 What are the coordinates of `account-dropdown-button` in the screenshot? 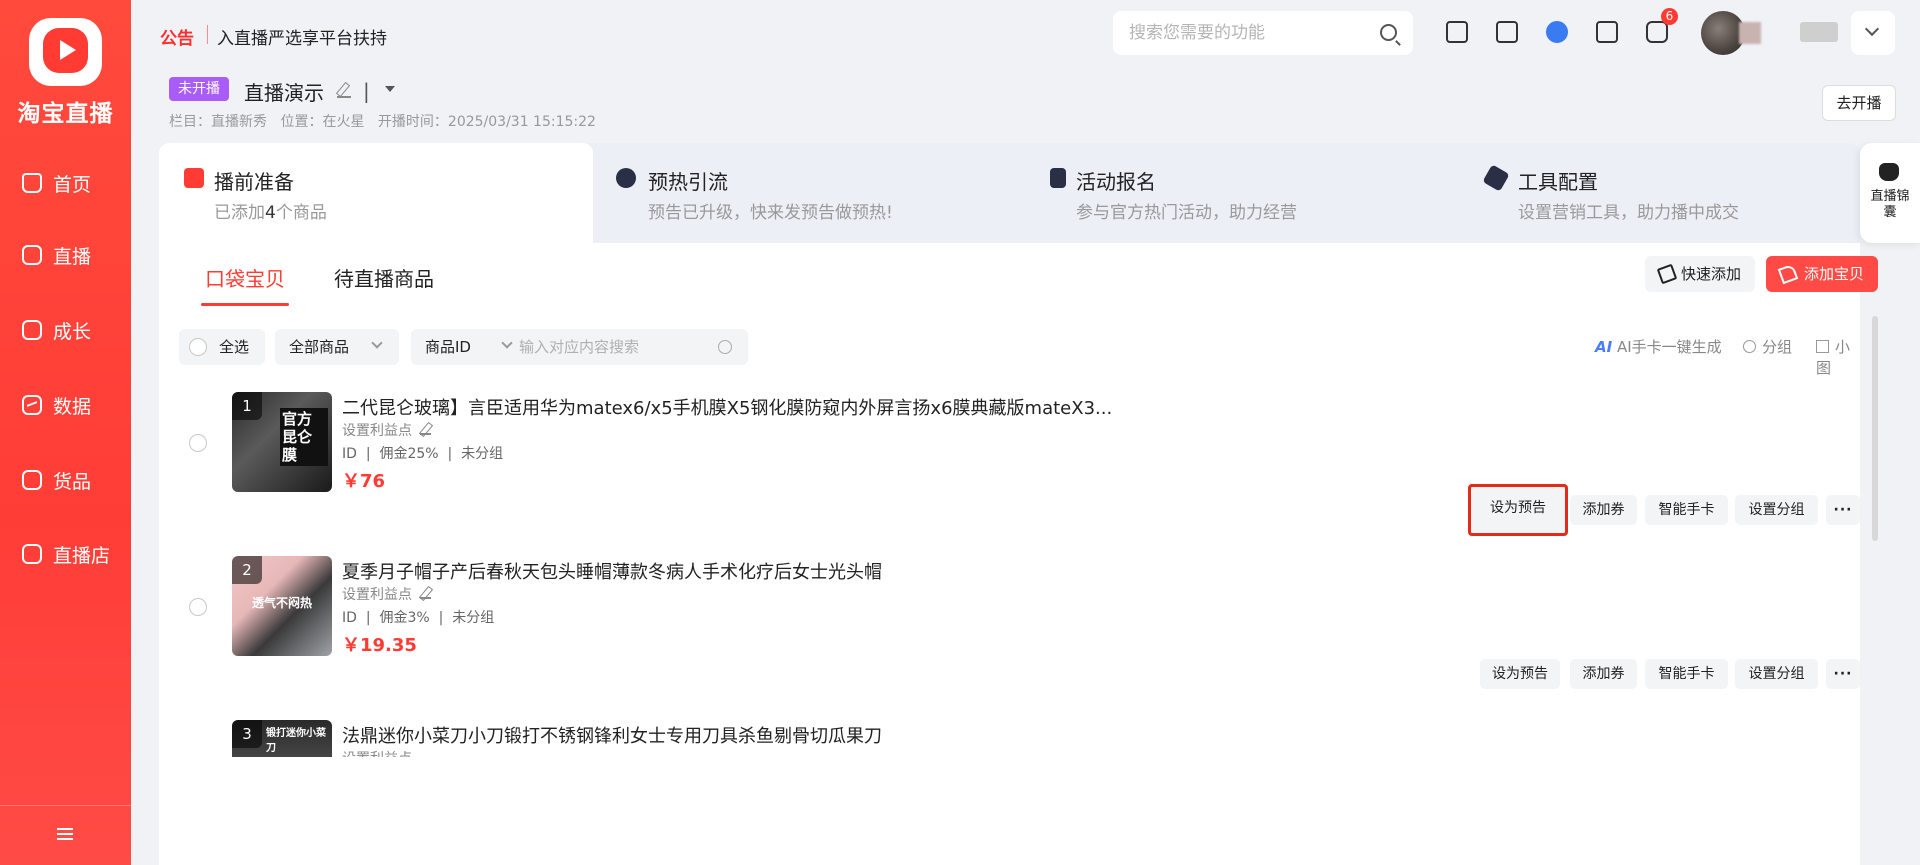 It's located at (1873, 33).